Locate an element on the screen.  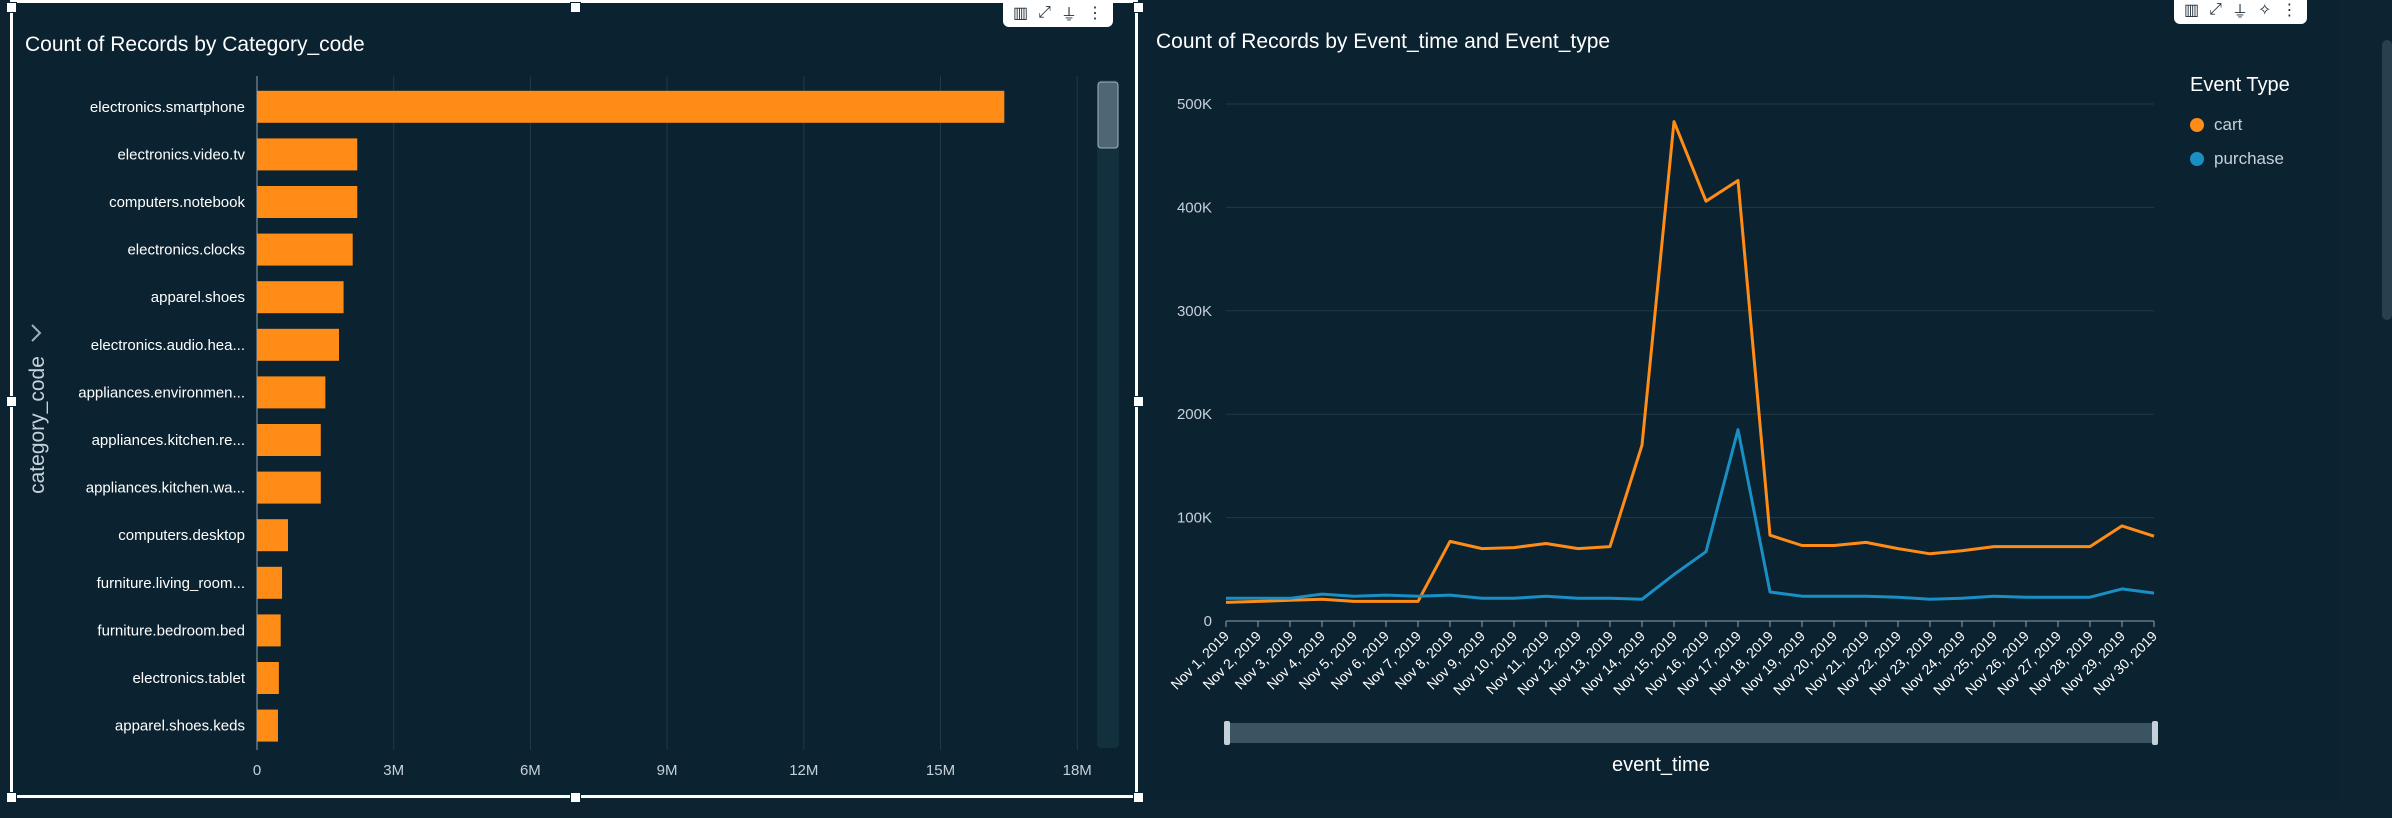
y-tick-label: 500K is located at coordinates (1194, 104).